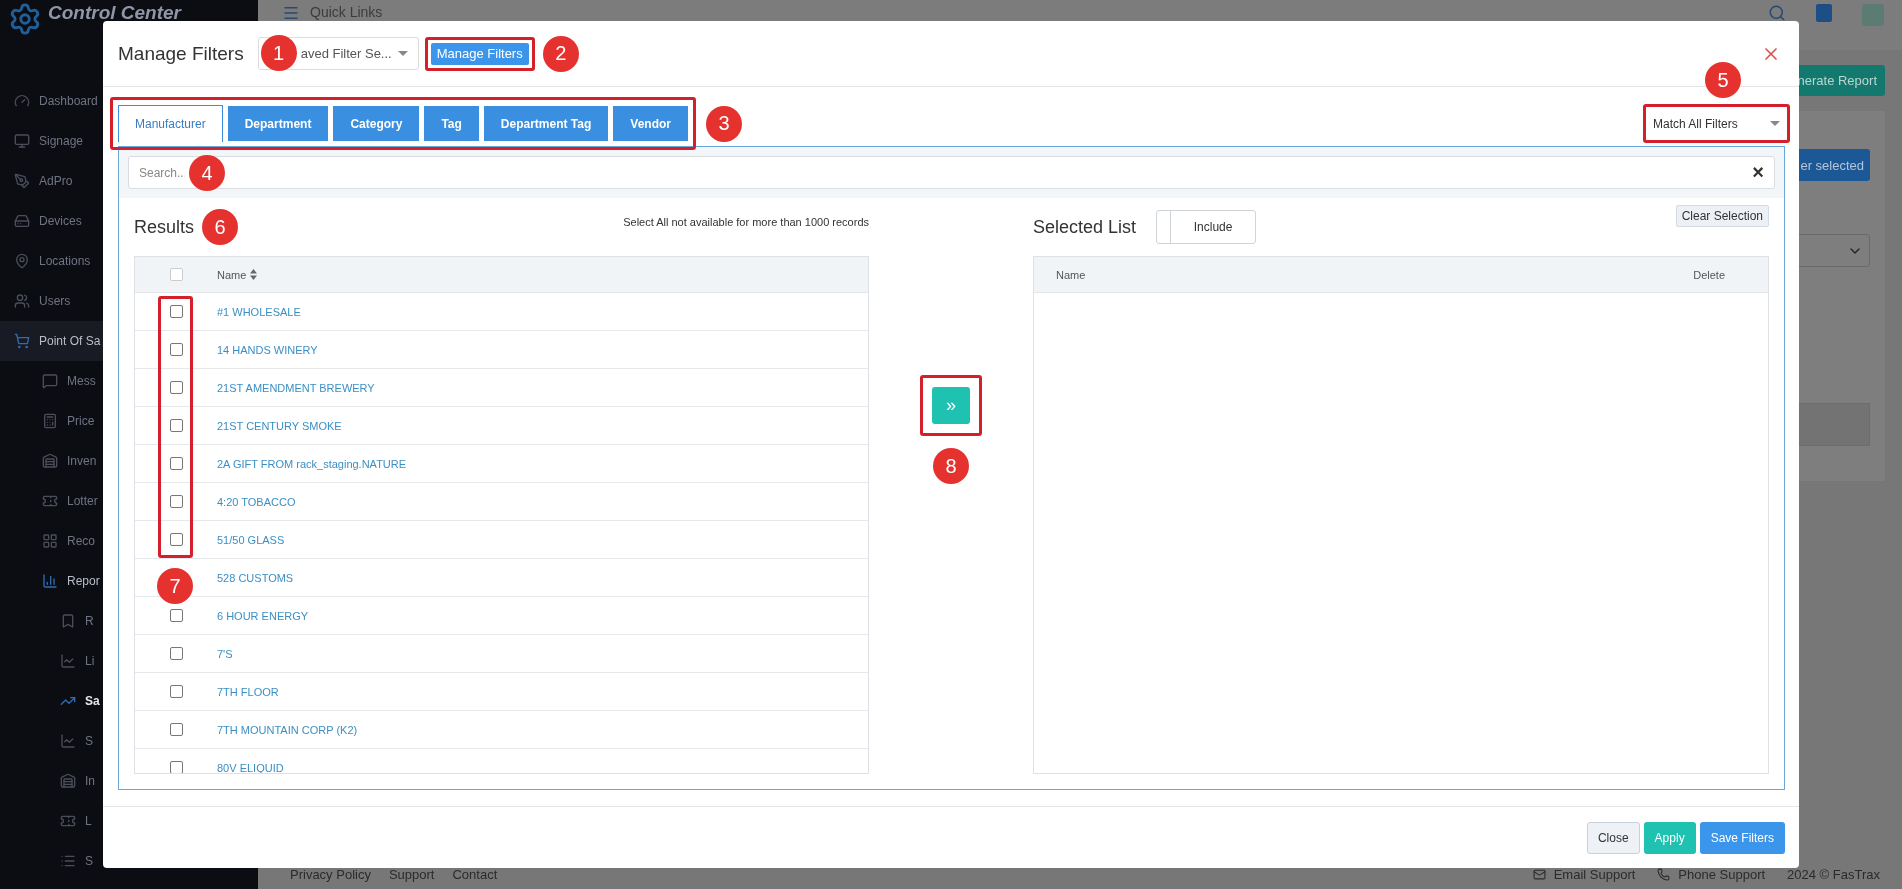 This screenshot has width=1902, height=889. What do you see at coordinates (560, 53) in the screenshot?
I see `callout-number: 2` at bounding box center [560, 53].